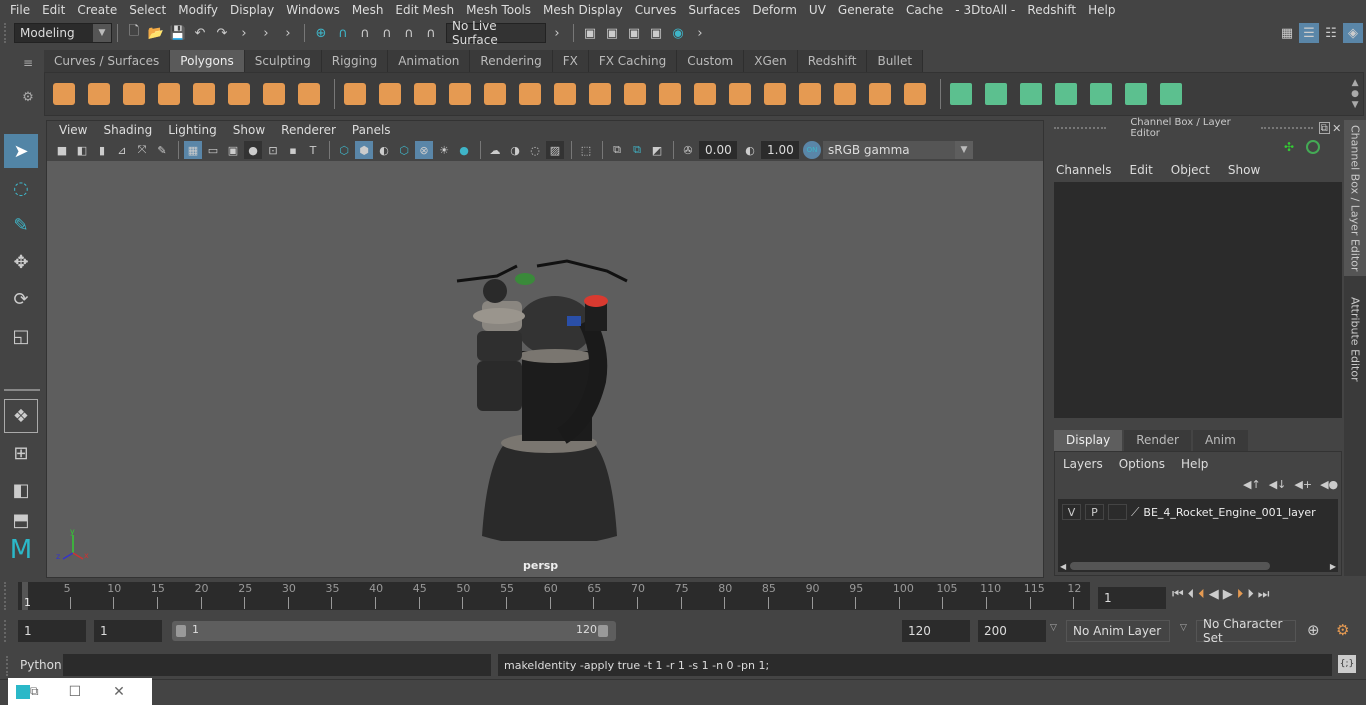 This screenshot has width=1366, height=705. What do you see at coordinates (127, 130) in the screenshot?
I see `viewport-menu-shading: Shading` at bounding box center [127, 130].